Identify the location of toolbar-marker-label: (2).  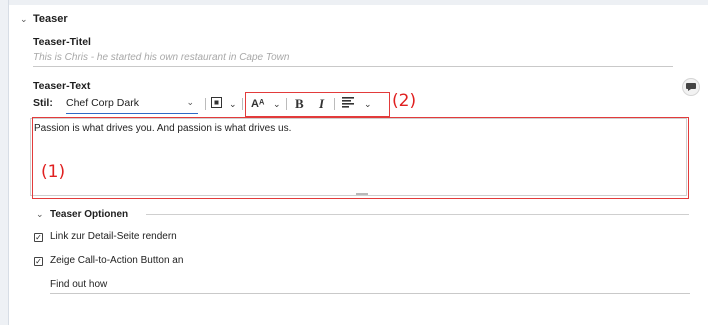
(404, 101).